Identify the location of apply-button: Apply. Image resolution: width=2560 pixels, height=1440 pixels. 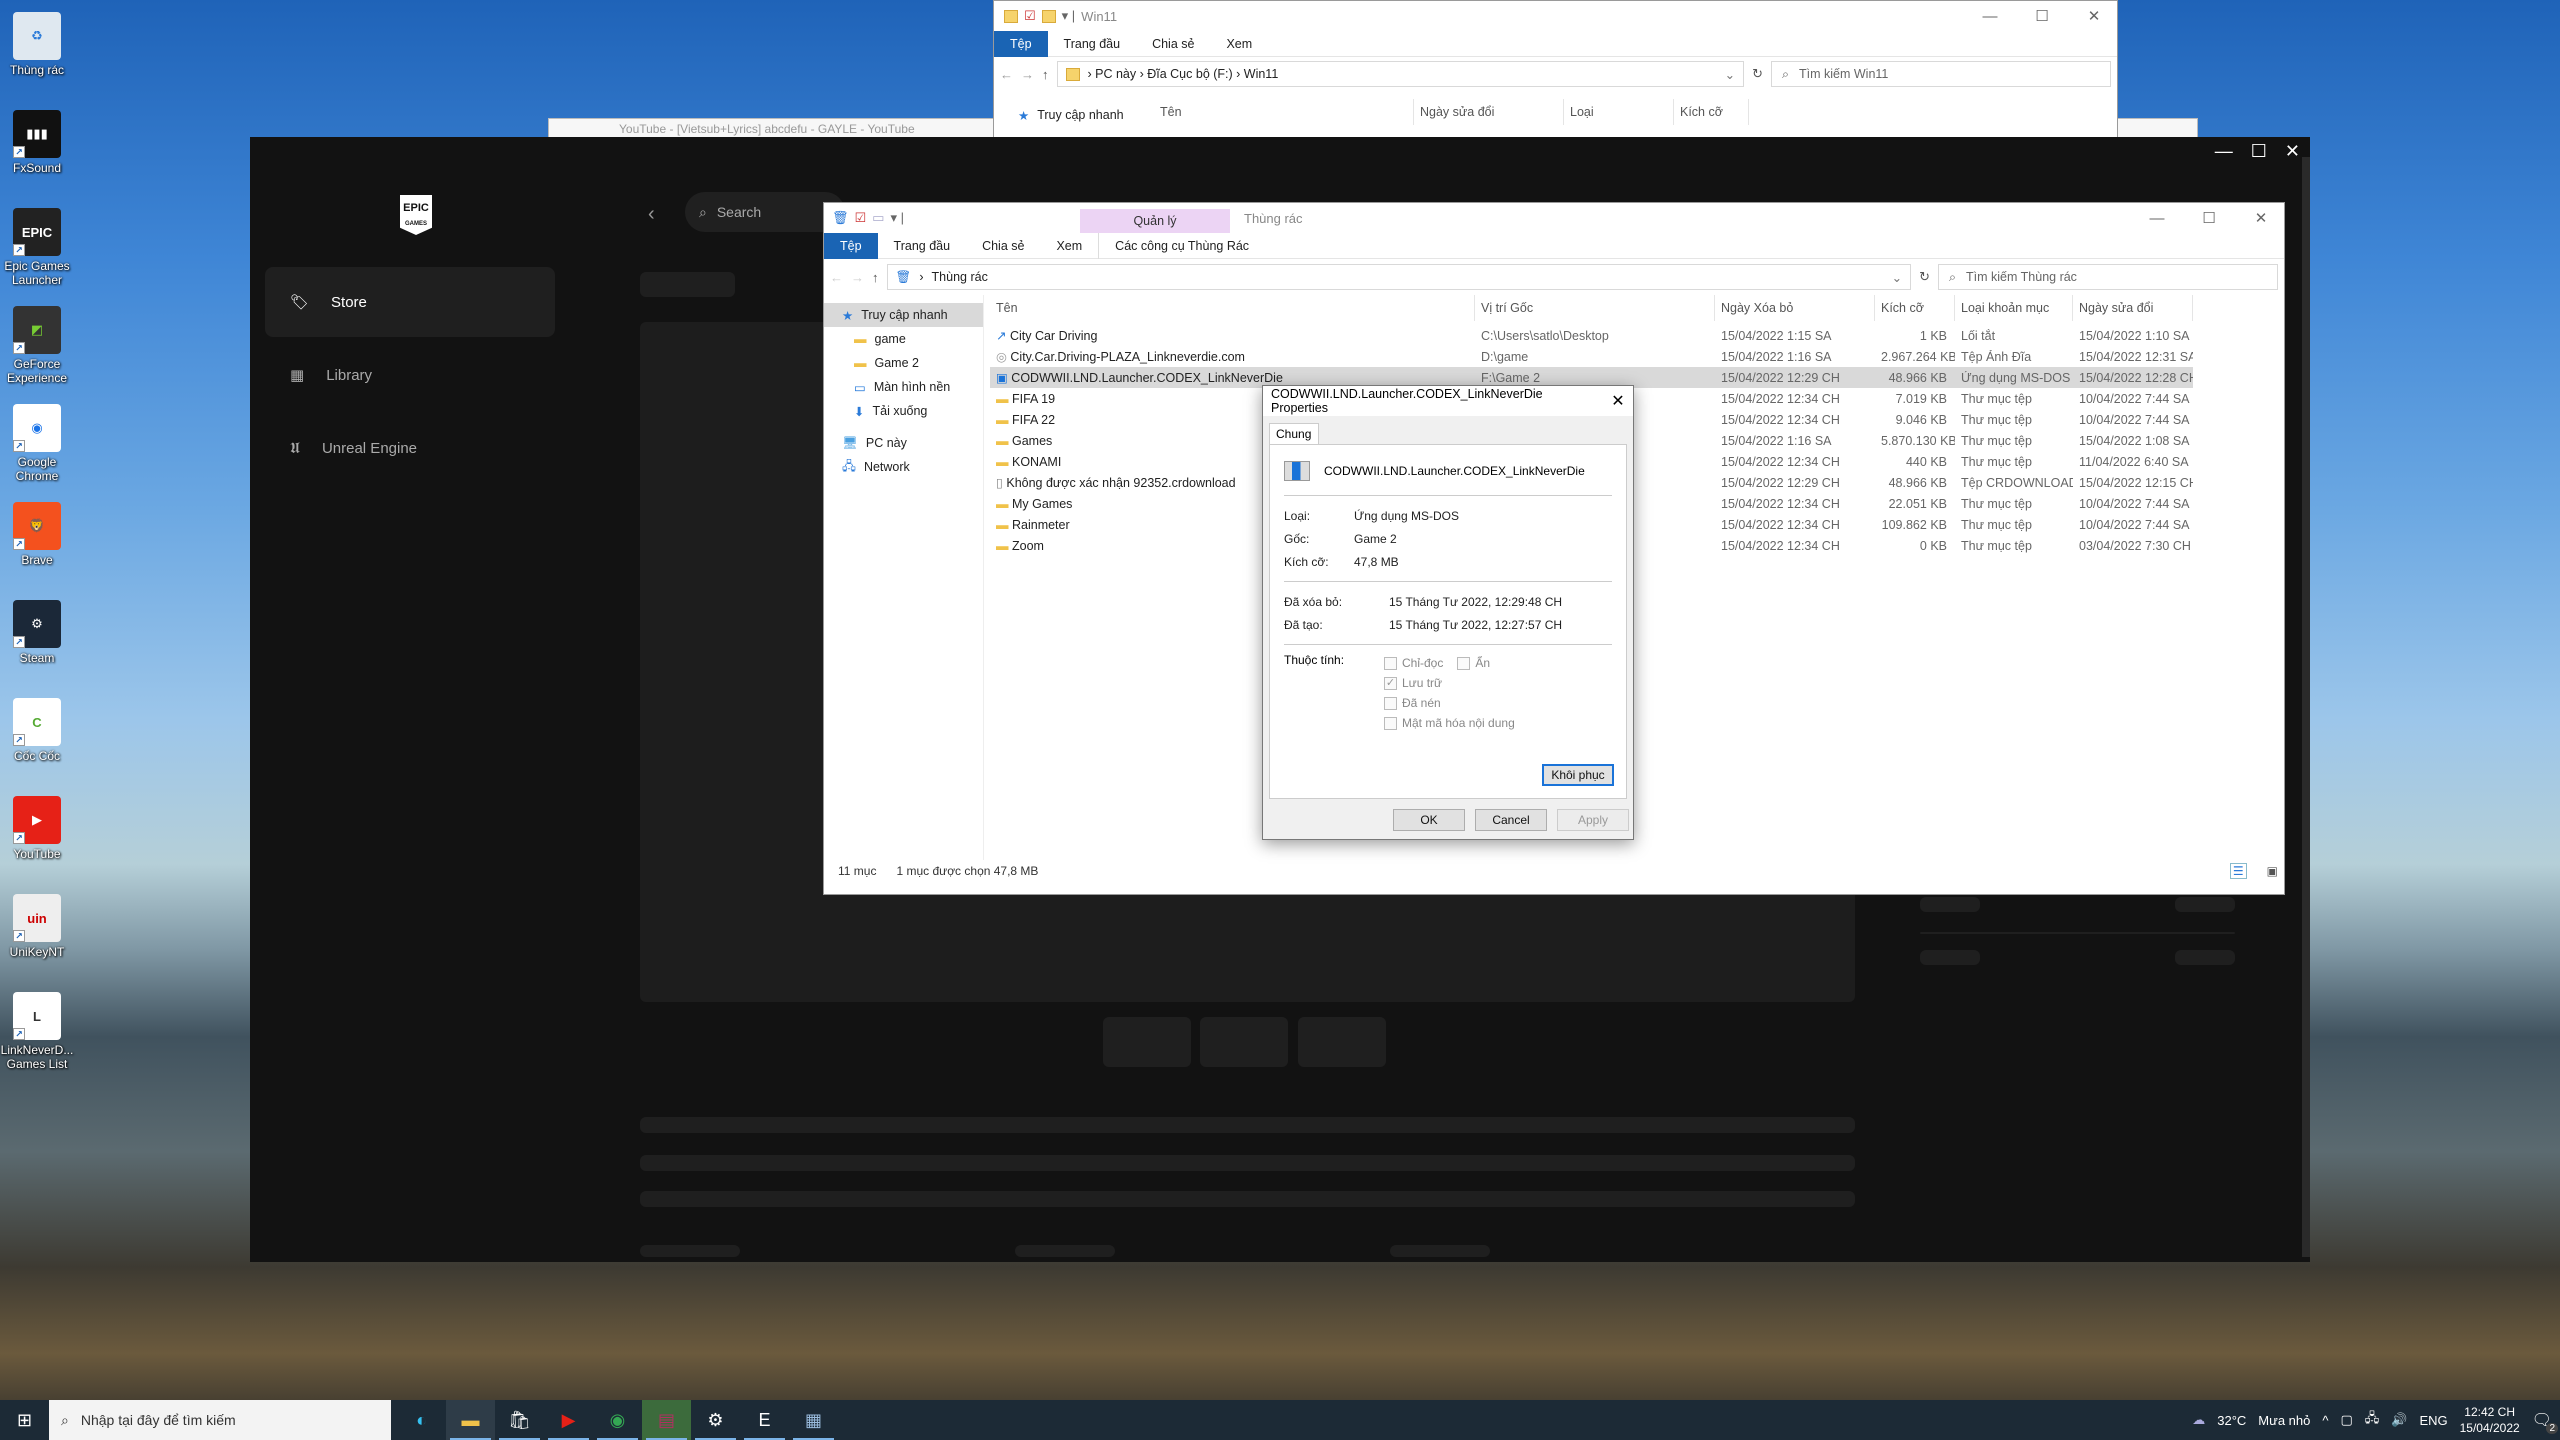
(1593, 820).